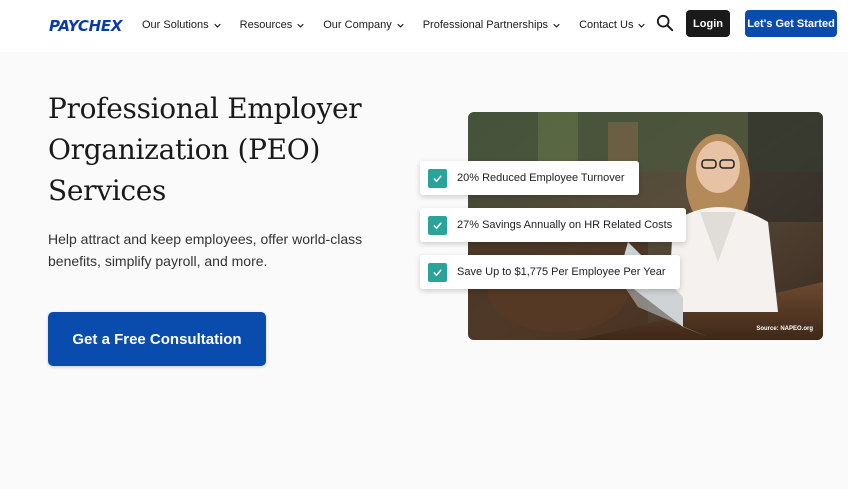 This screenshot has width=848, height=489. I want to click on nav-item-label: Professional Partnerships, so click(485, 25).